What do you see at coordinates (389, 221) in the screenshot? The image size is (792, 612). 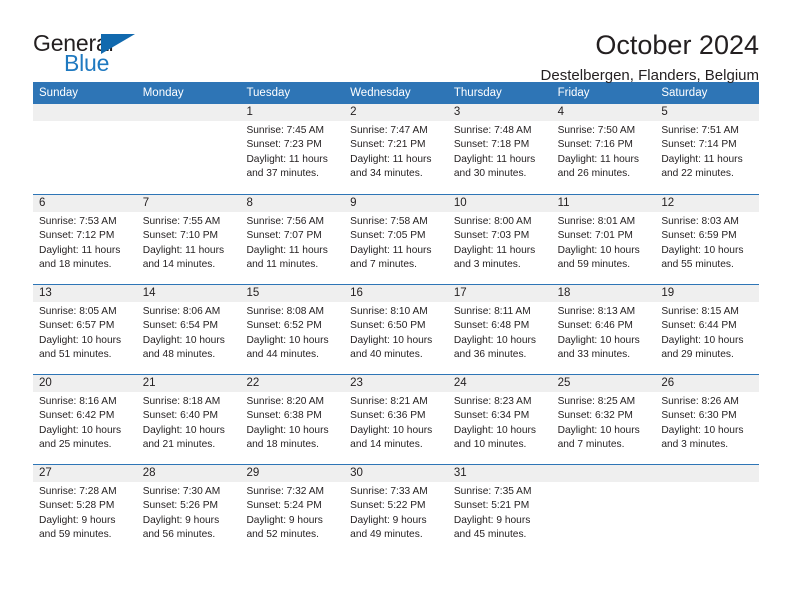 I see `sunrise-time: Sunrise: 7:58 AM` at bounding box center [389, 221].